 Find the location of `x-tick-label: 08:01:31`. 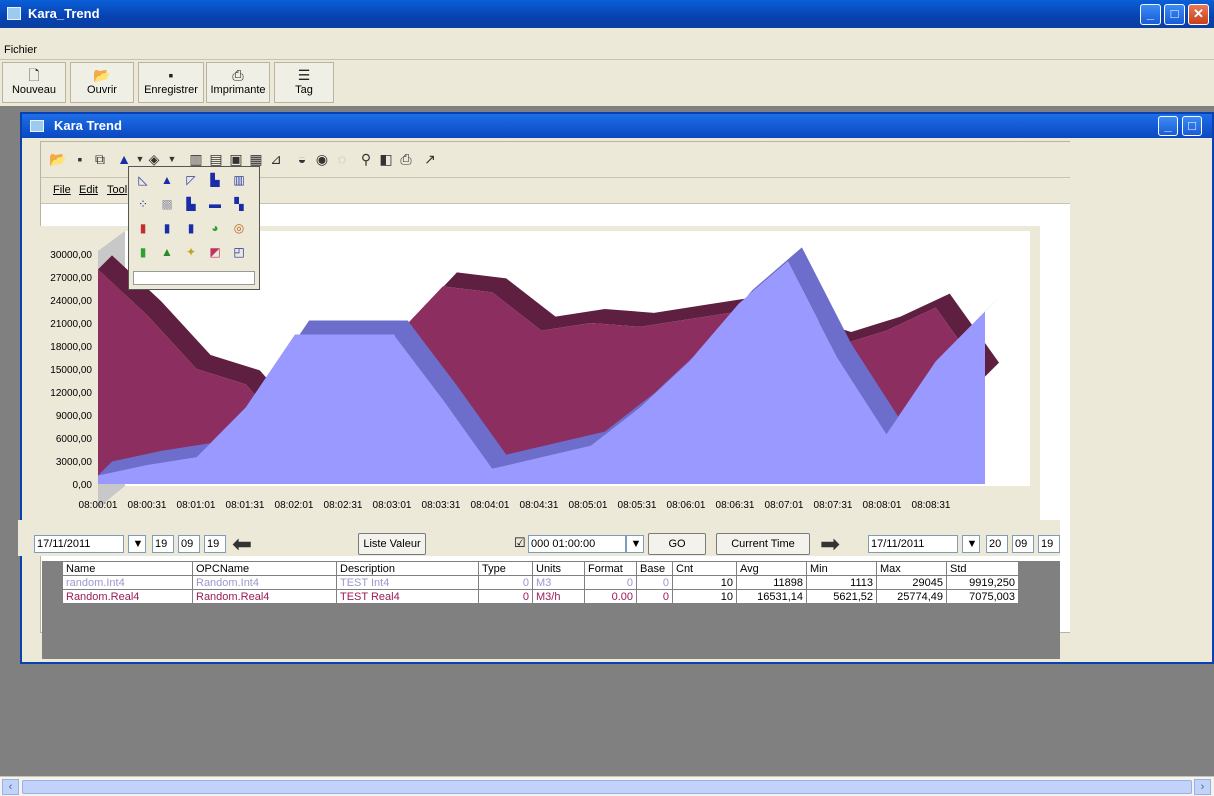

x-tick-label: 08:01:31 is located at coordinates (245, 505).